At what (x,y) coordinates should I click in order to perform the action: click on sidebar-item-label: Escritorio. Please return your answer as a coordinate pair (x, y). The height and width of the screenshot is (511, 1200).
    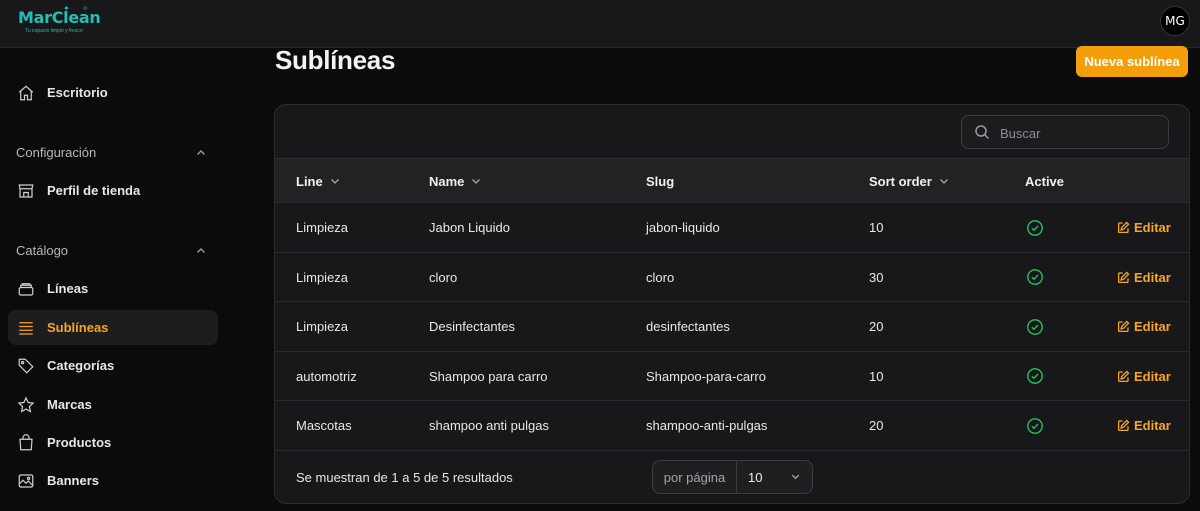
    Looking at the image, I should click on (77, 92).